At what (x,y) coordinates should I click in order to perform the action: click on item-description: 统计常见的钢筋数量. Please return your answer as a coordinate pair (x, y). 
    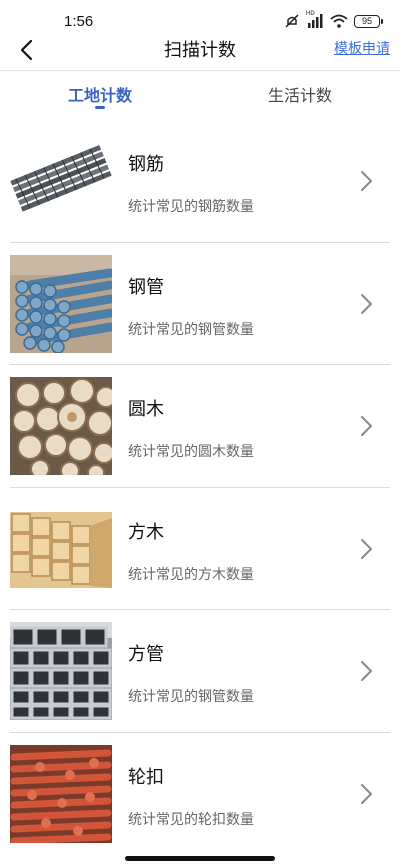
    Looking at the image, I should click on (191, 207).